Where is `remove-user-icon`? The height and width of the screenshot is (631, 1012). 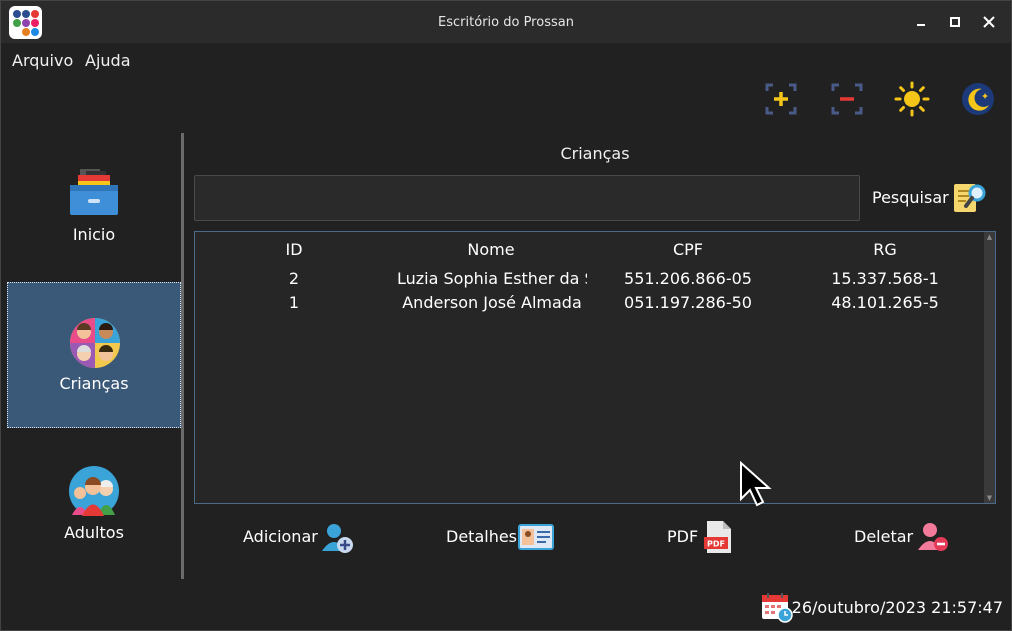
remove-user-icon is located at coordinates (933, 537).